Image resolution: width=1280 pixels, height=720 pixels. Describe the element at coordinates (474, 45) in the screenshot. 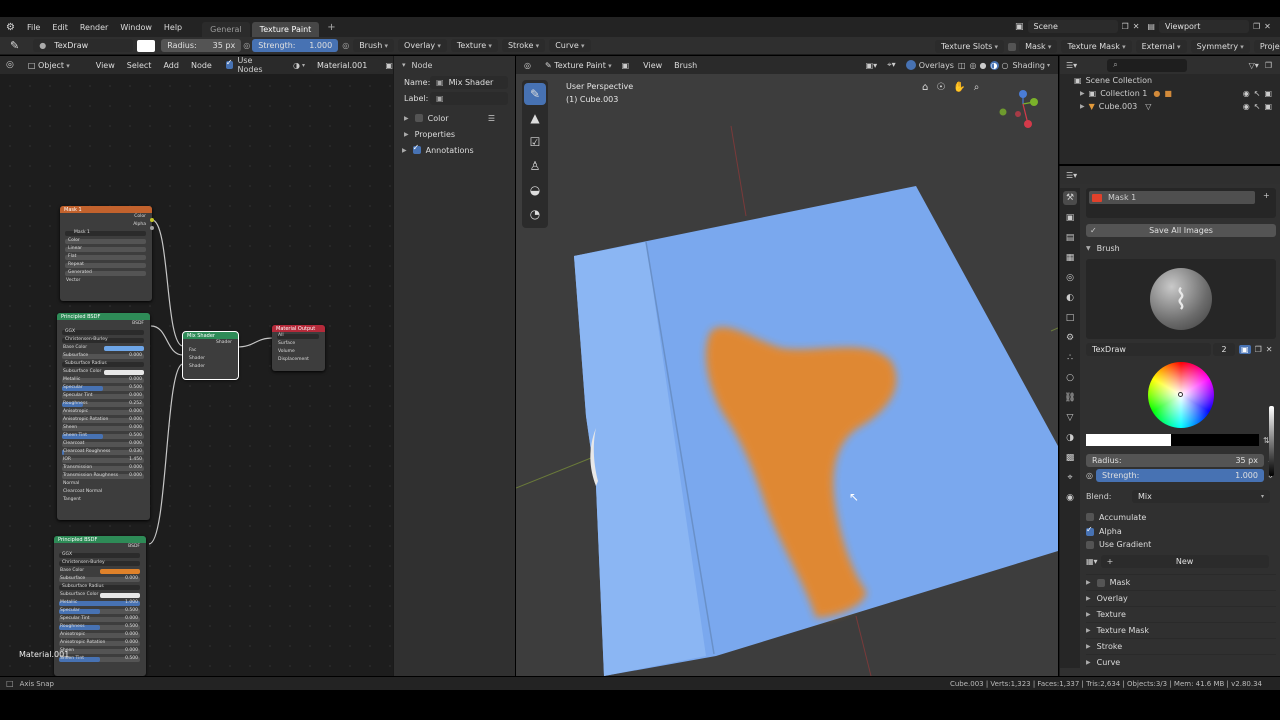

I see `texture-dropdown: Texture` at that location.